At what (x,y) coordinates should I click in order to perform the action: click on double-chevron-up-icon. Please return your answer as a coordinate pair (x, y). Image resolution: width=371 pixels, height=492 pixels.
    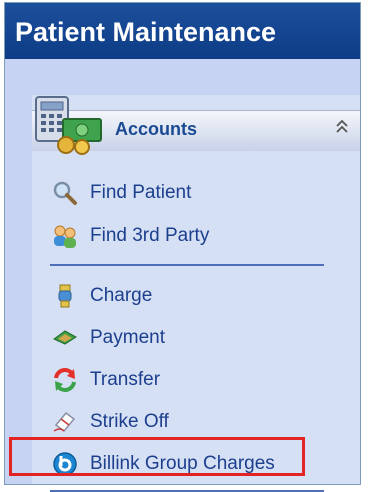
    Looking at the image, I should click on (342, 129).